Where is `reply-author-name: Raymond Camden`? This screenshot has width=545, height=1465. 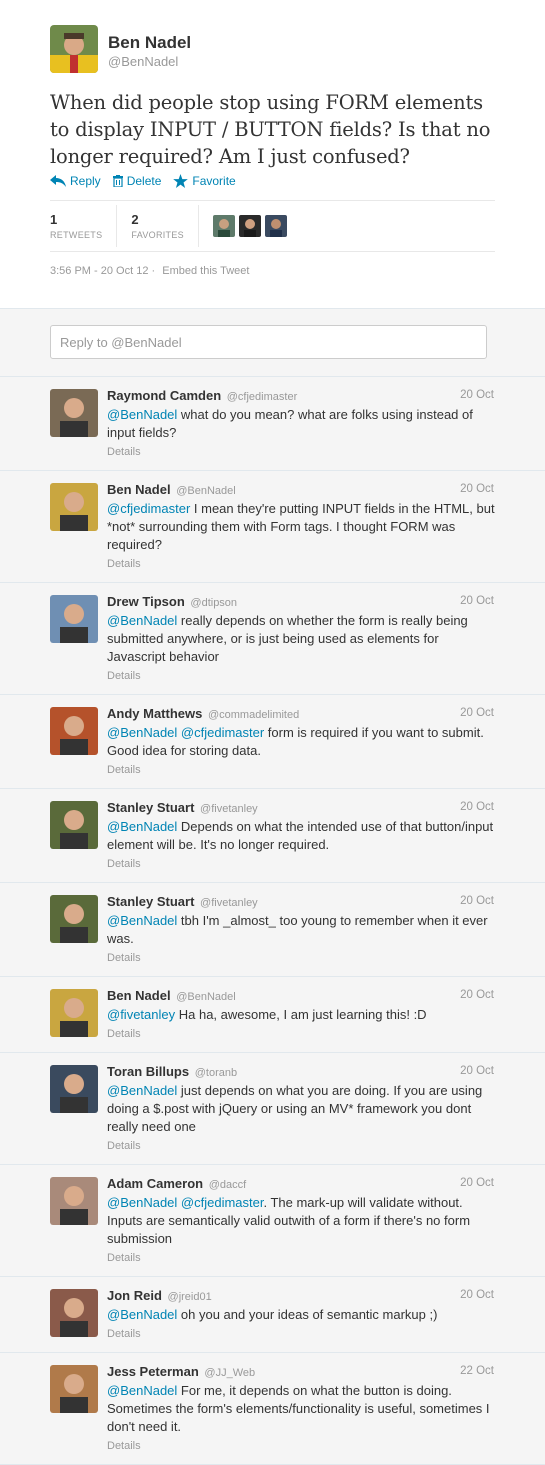 reply-author-name: Raymond Camden is located at coordinates (164, 395).